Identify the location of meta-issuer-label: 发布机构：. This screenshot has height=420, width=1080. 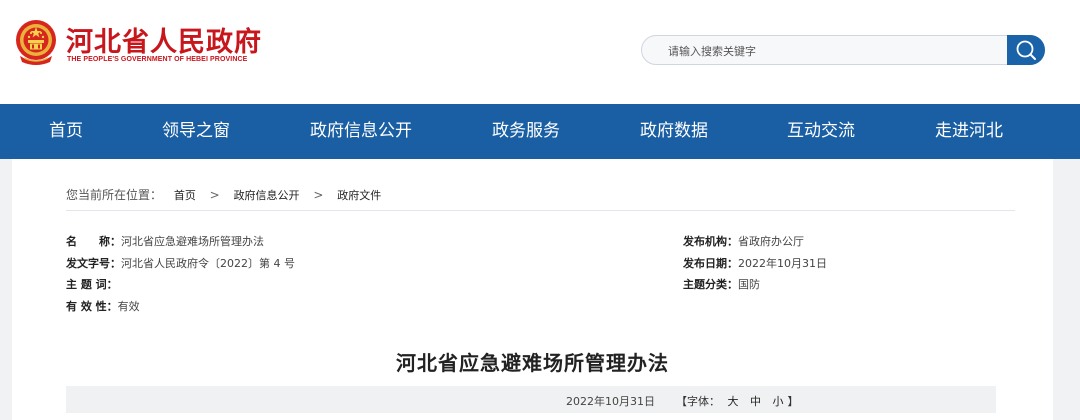
(710, 241).